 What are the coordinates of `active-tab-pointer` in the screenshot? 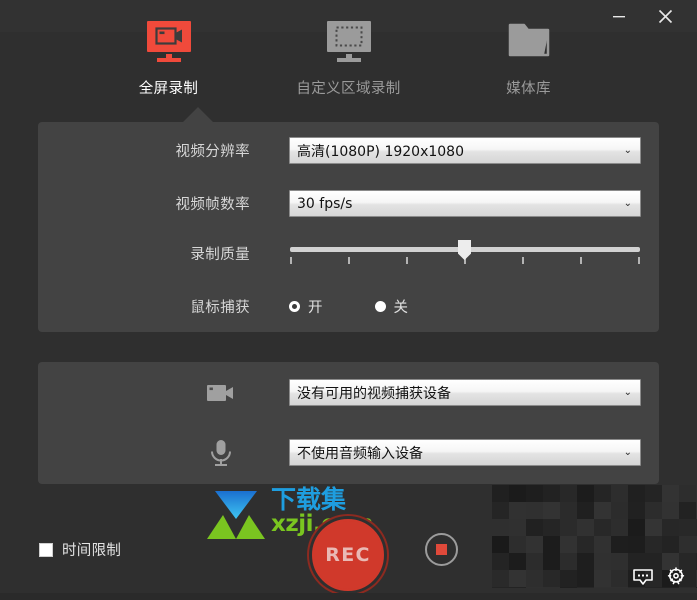 It's located at (198, 115).